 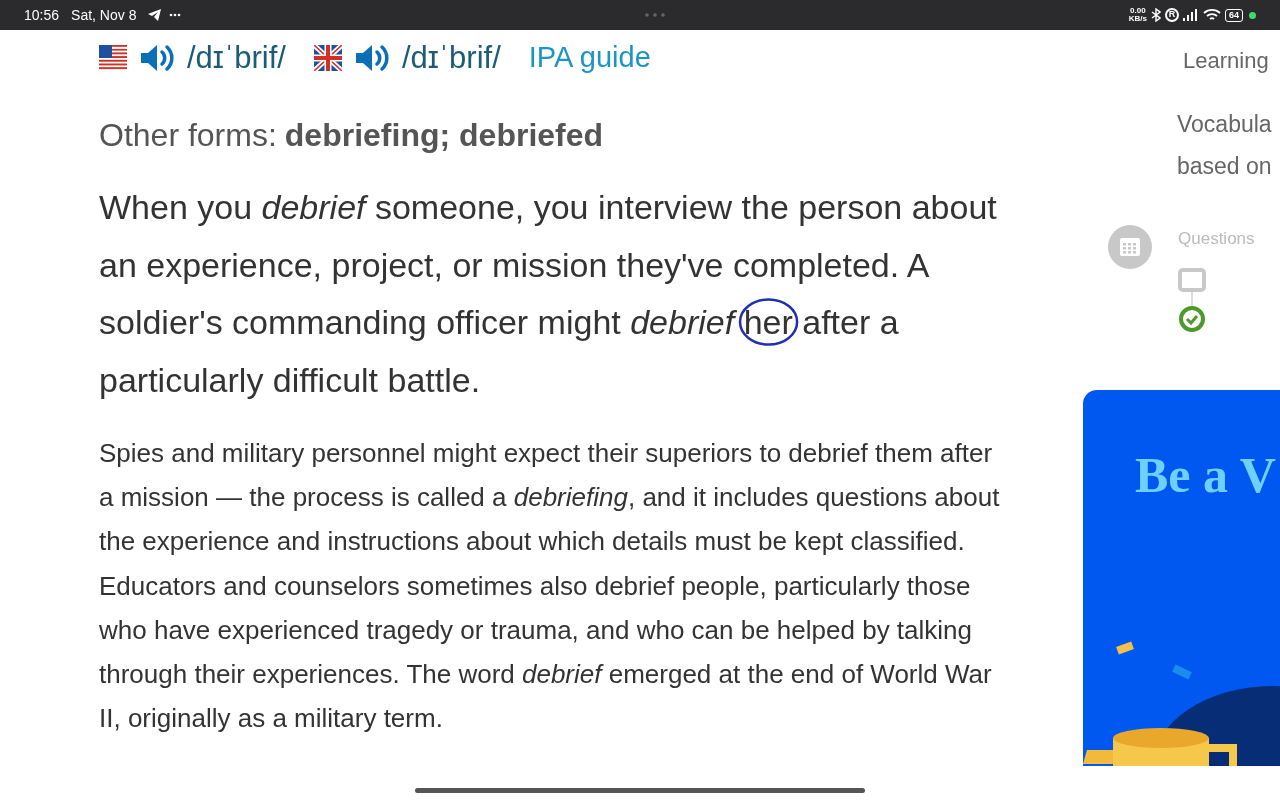 I want to click on wifi-icon, so click(x=1212, y=15).